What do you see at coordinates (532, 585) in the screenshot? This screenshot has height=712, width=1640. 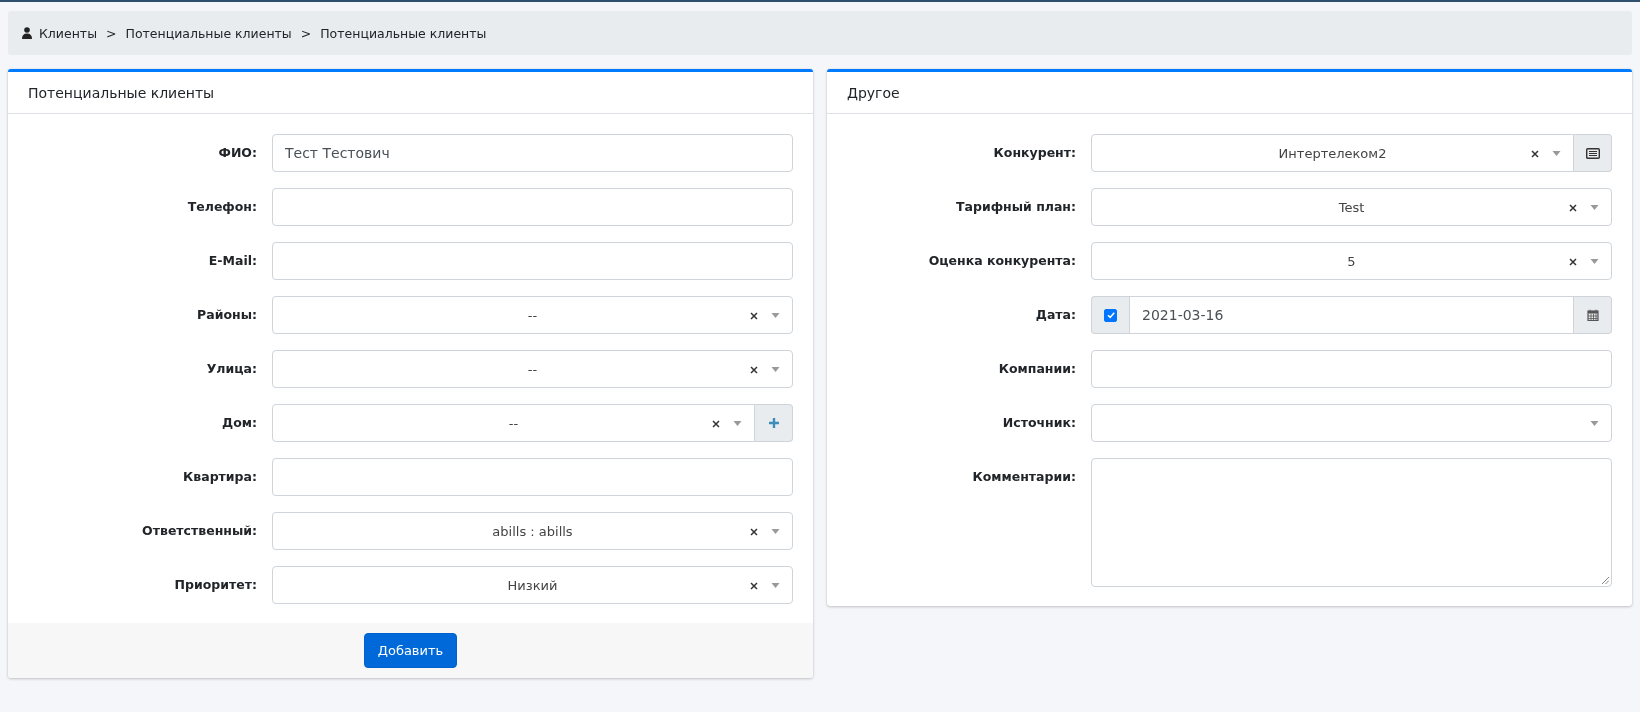 I see `select-dropdown: Низкий` at bounding box center [532, 585].